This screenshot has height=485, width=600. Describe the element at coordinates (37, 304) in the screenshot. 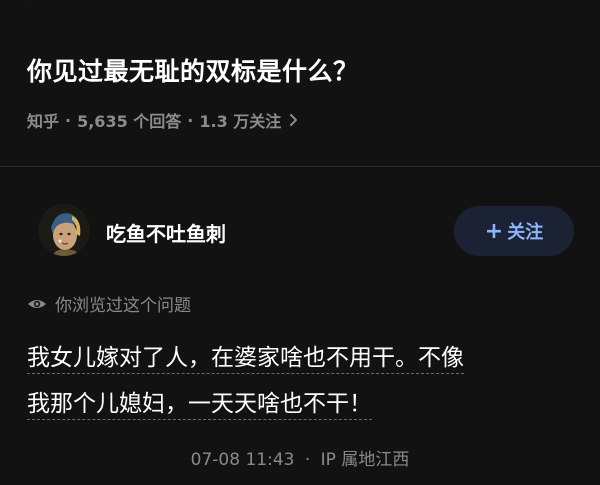

I see `eye-icon` at that location.